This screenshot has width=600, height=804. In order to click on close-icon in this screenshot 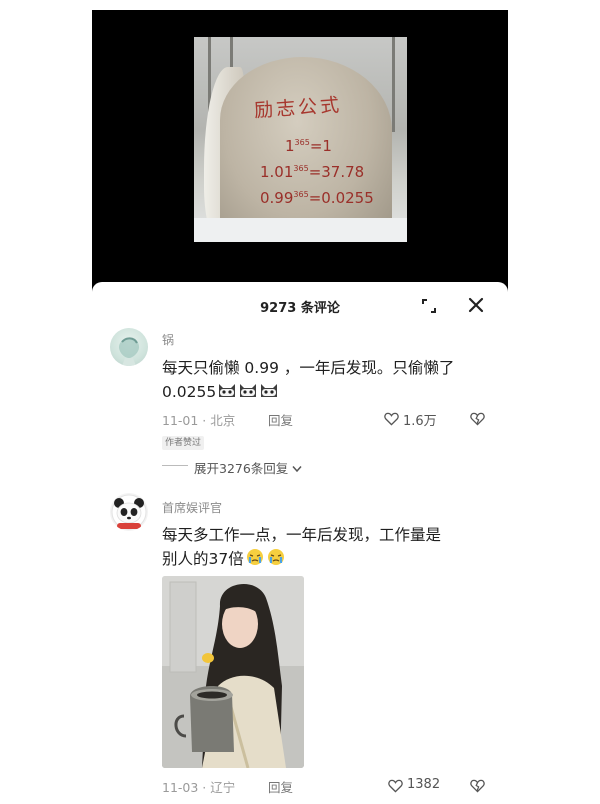, I will do `click(476, 305)`.